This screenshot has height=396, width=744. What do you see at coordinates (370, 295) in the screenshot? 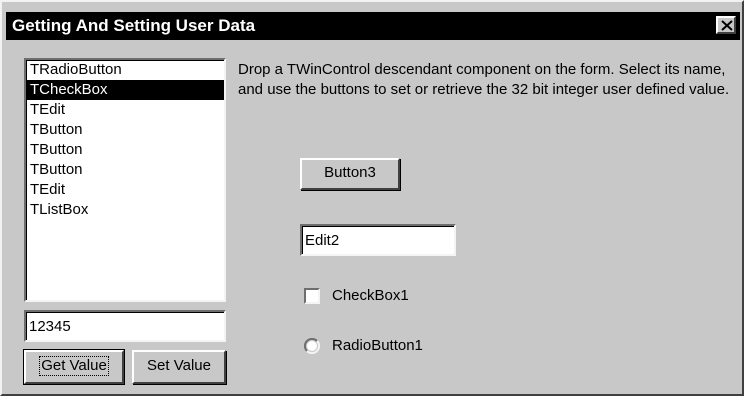
I see `checkbox1-label: CheckBox1` at bounding box center [370, 295].